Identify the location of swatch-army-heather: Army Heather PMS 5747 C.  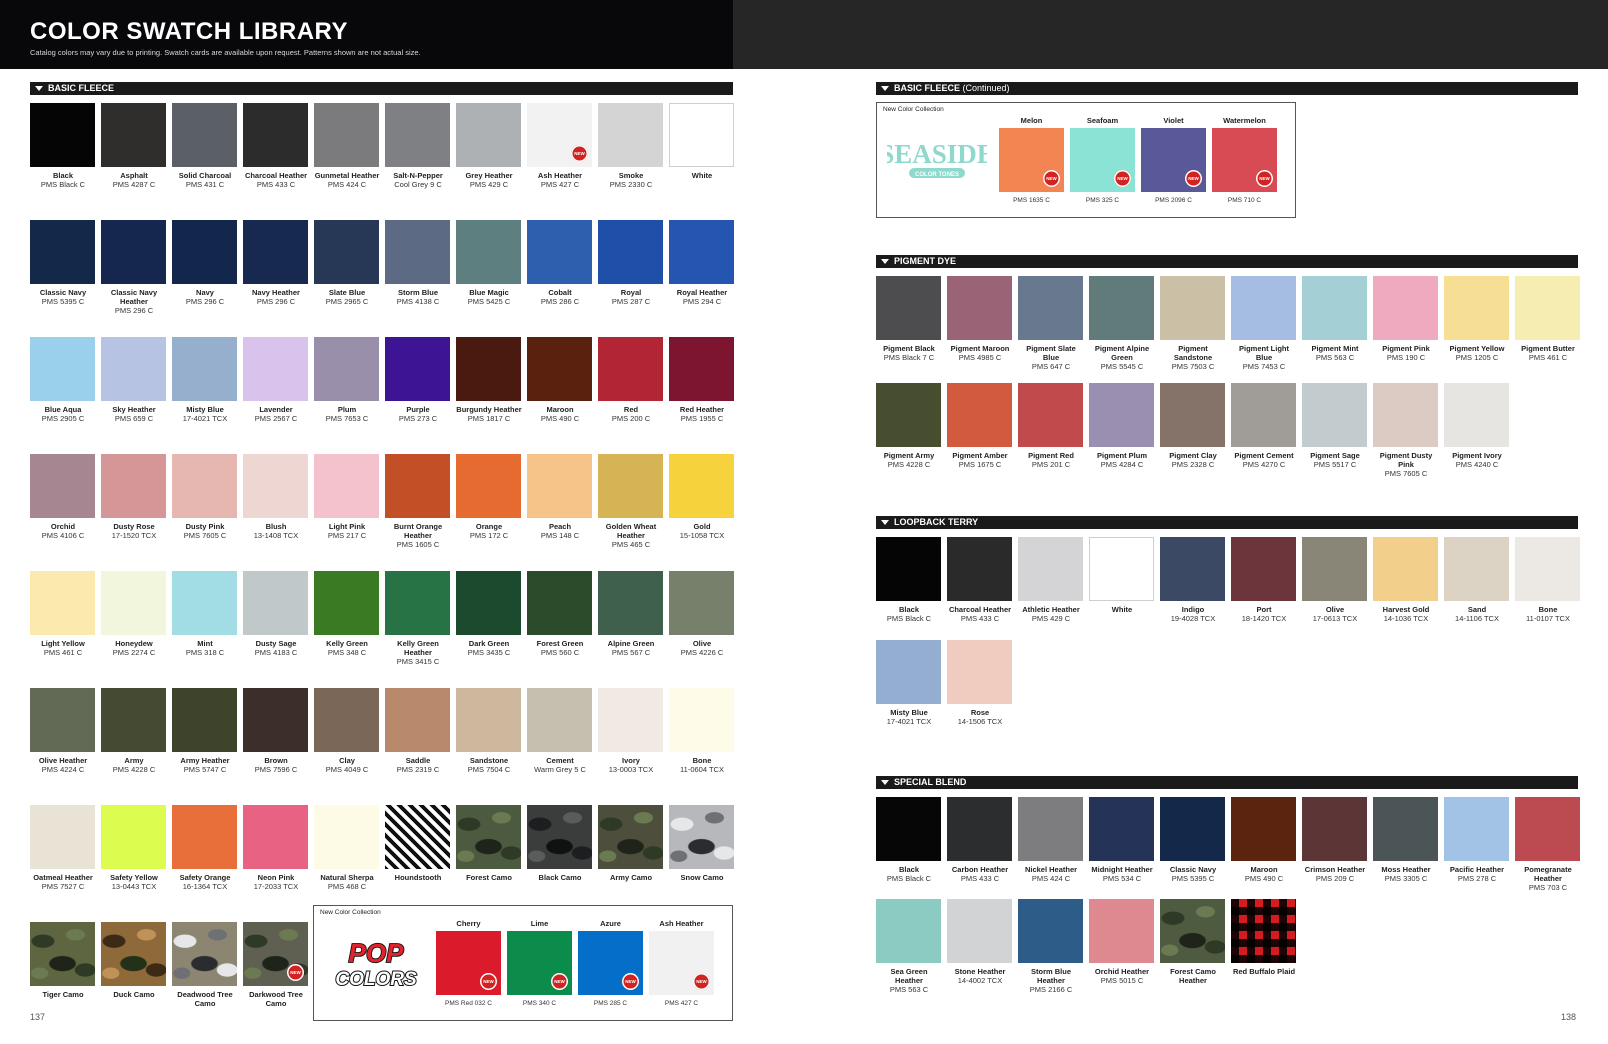
(205, 731).